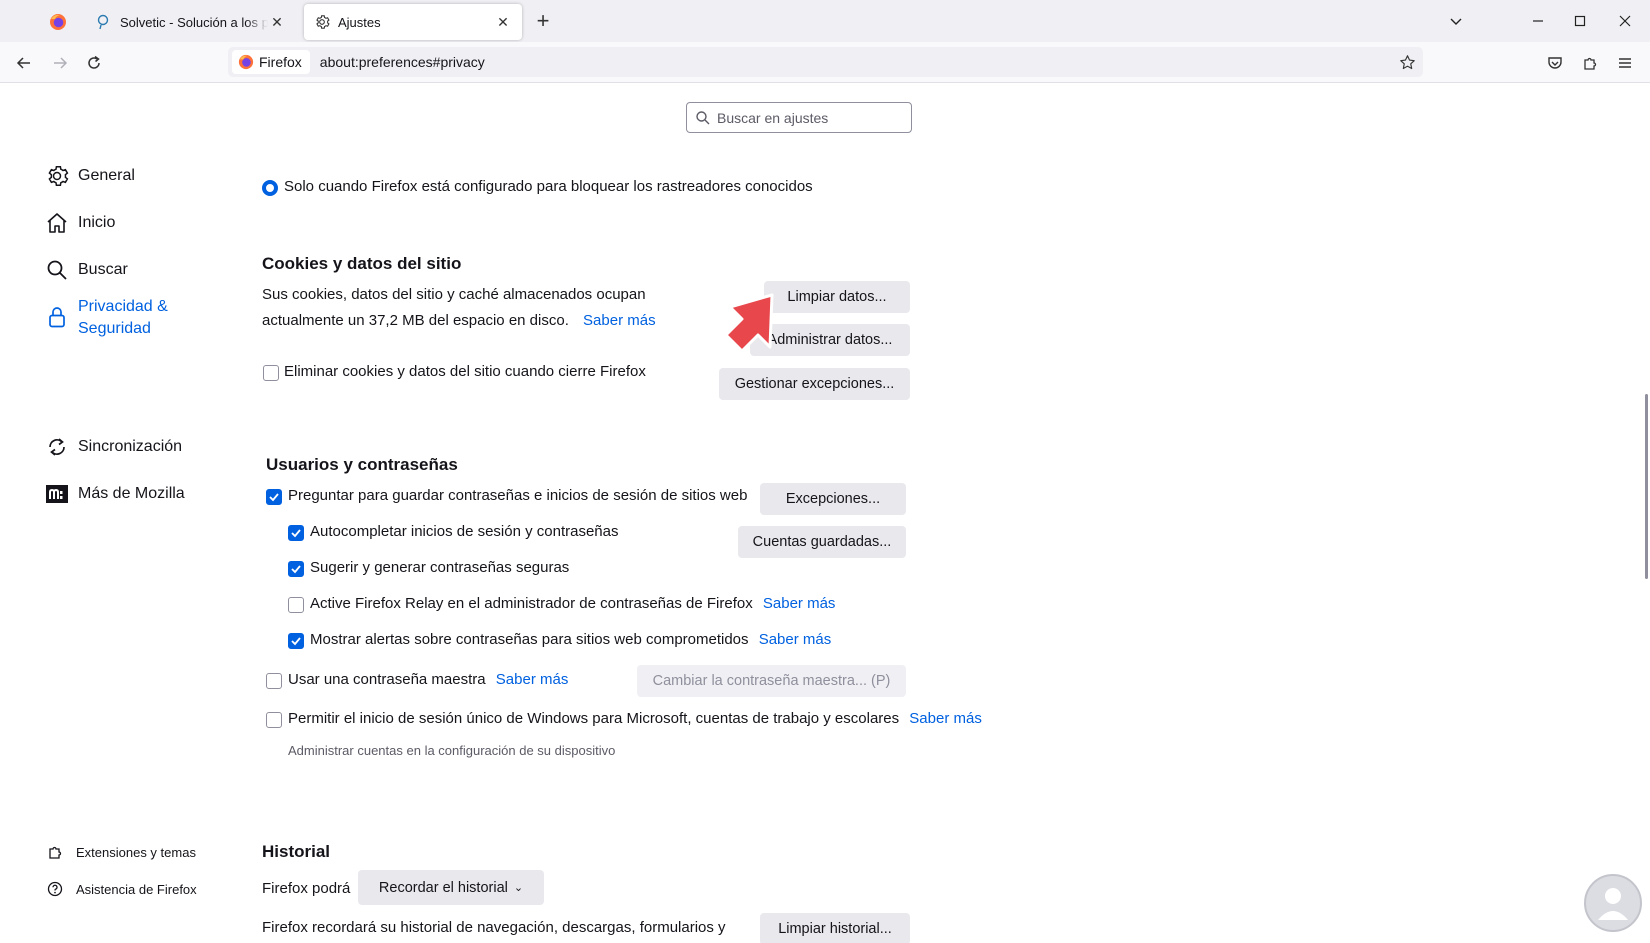 This screenshot has width=1650, height=943. I want to click on page-scrollbar, so click(1646, 513).